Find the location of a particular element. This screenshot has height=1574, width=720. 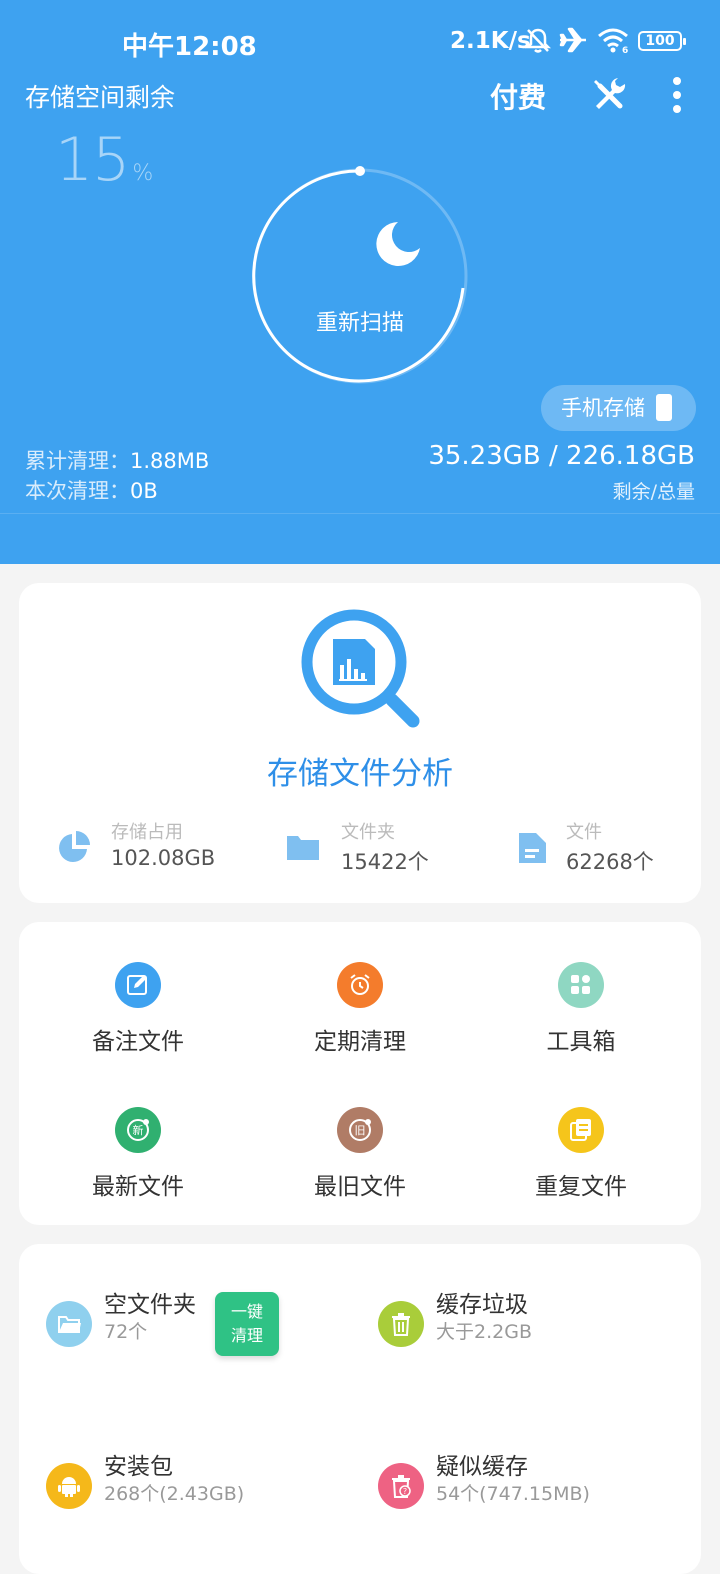

wifi-icon: 6 is located at coordinates (613, 41).